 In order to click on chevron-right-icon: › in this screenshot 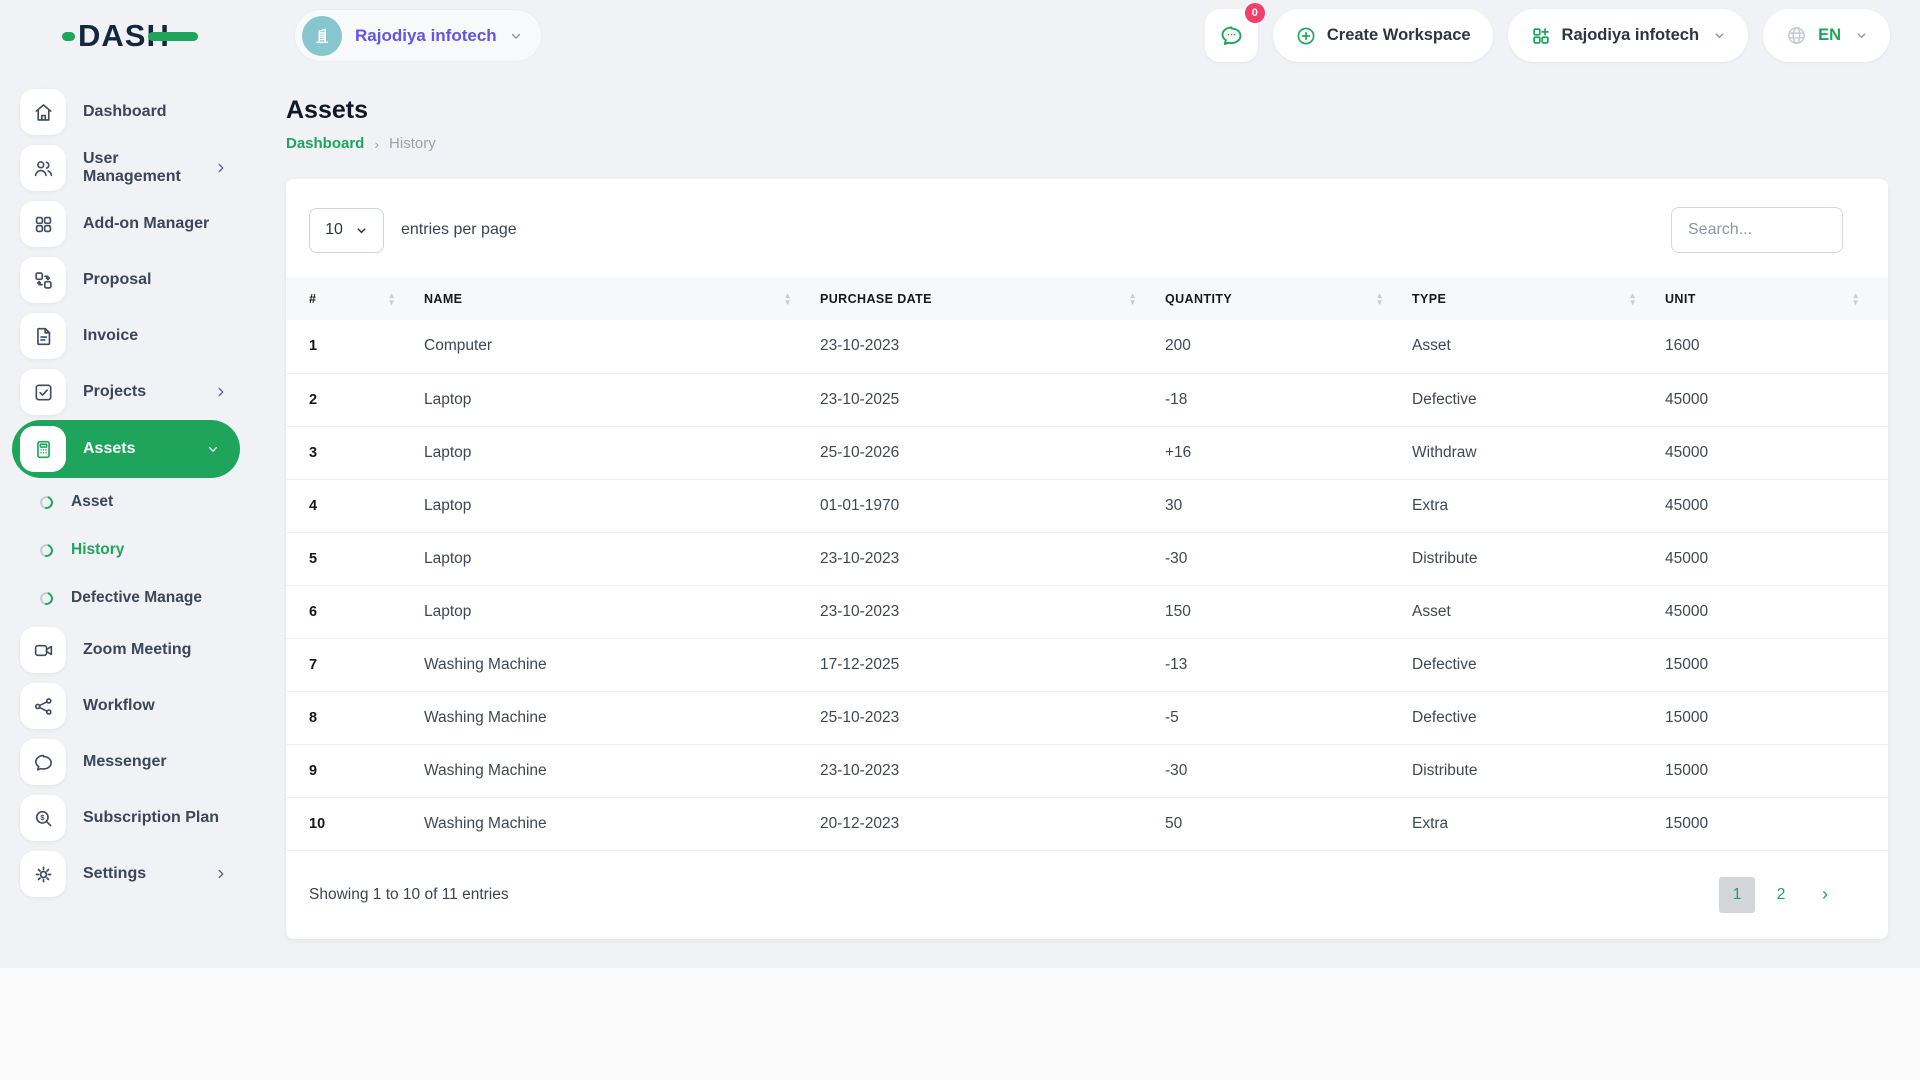, I will do `click(377, 143)`.